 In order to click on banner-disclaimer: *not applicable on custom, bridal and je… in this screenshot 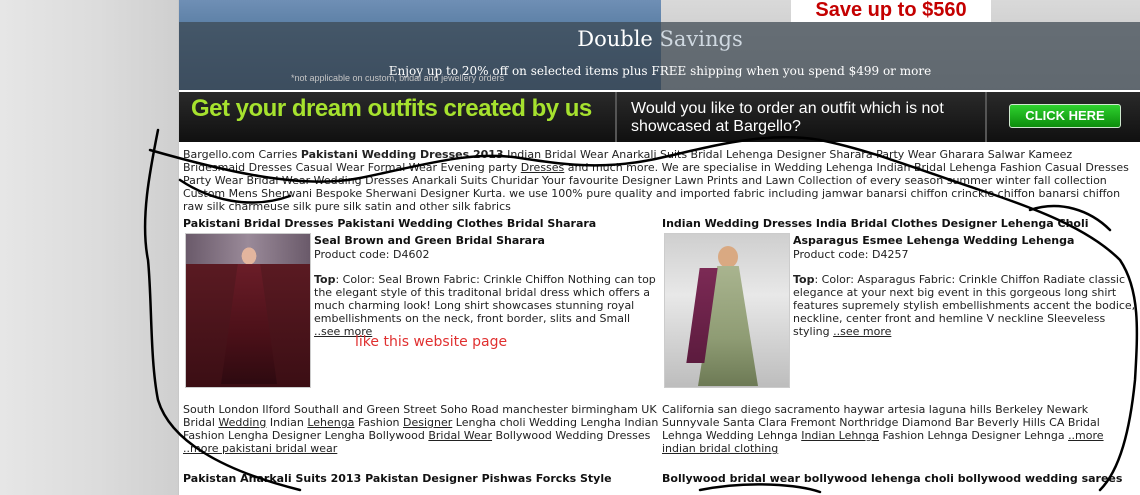, I will do `click(398, 78)`.